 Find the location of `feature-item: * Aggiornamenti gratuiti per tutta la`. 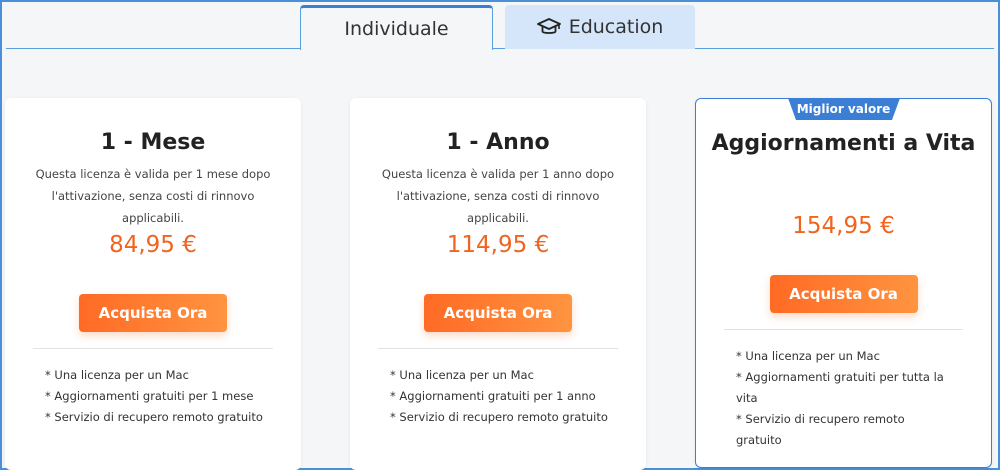

feature-item: * Aggiornamenti gratuiti per tutta la is located at coordinates (840, 377).